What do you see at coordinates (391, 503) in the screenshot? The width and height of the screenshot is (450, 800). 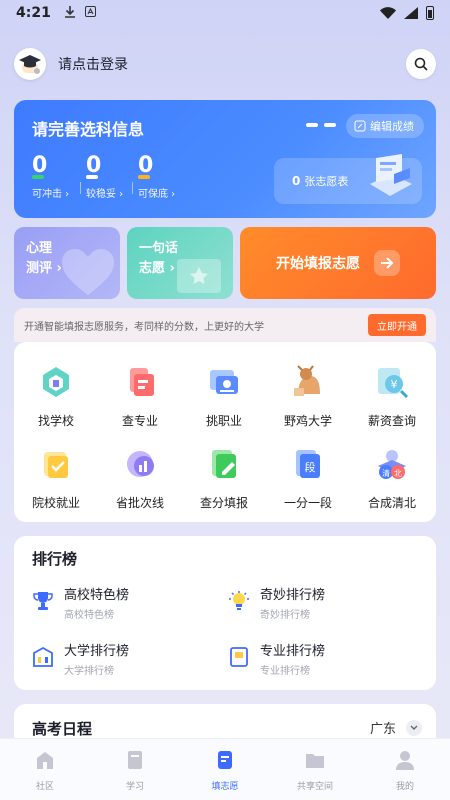 I see `tool-label: 合成清北` at bounding box center [391, 503].